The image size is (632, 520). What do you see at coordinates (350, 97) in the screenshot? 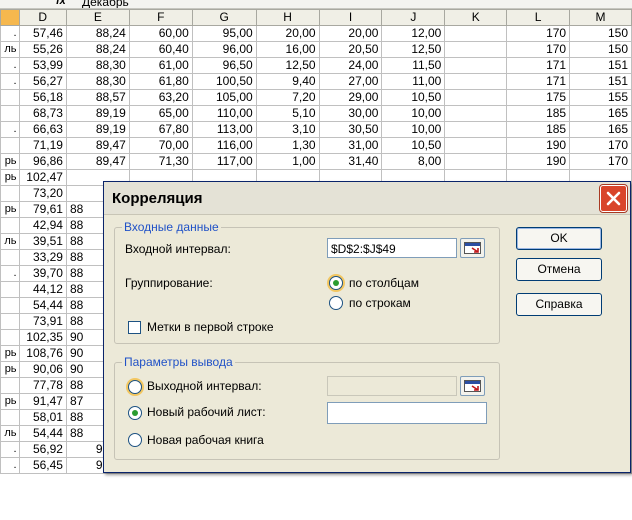
I see `cell-i: 29,00` at bounding box center [350, 97].